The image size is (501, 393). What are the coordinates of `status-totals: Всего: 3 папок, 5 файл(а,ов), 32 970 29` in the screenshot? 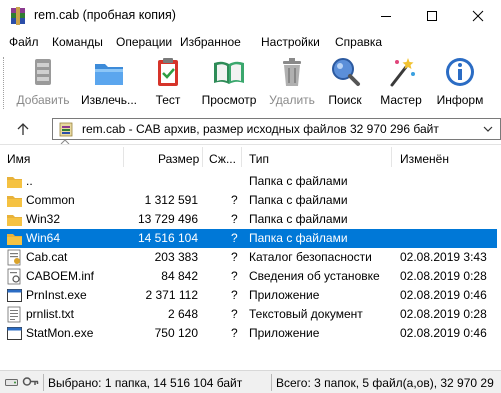 It's located at (385, 383).